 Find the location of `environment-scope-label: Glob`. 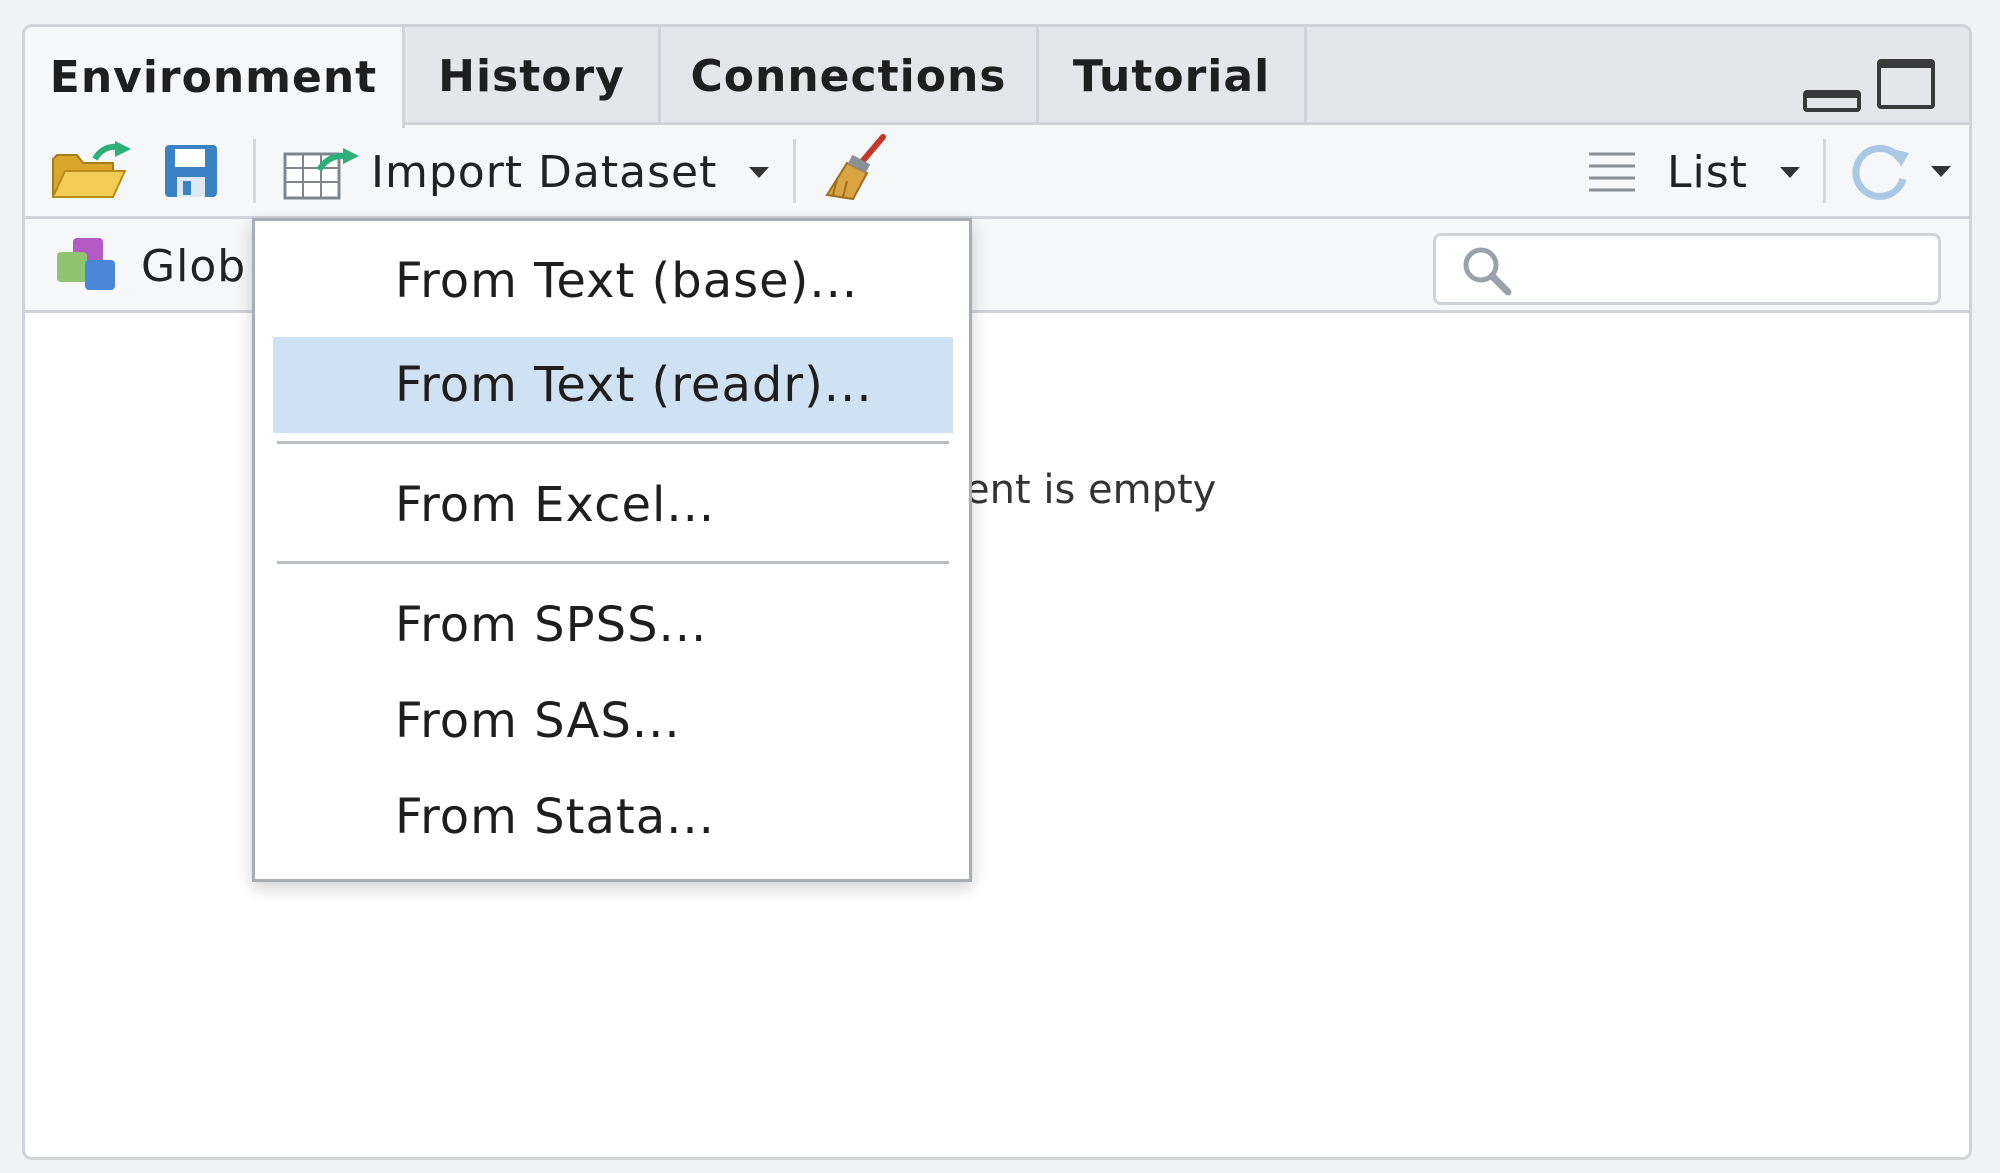

environment-scope-label: Glob is located at coordinates (194, 266).